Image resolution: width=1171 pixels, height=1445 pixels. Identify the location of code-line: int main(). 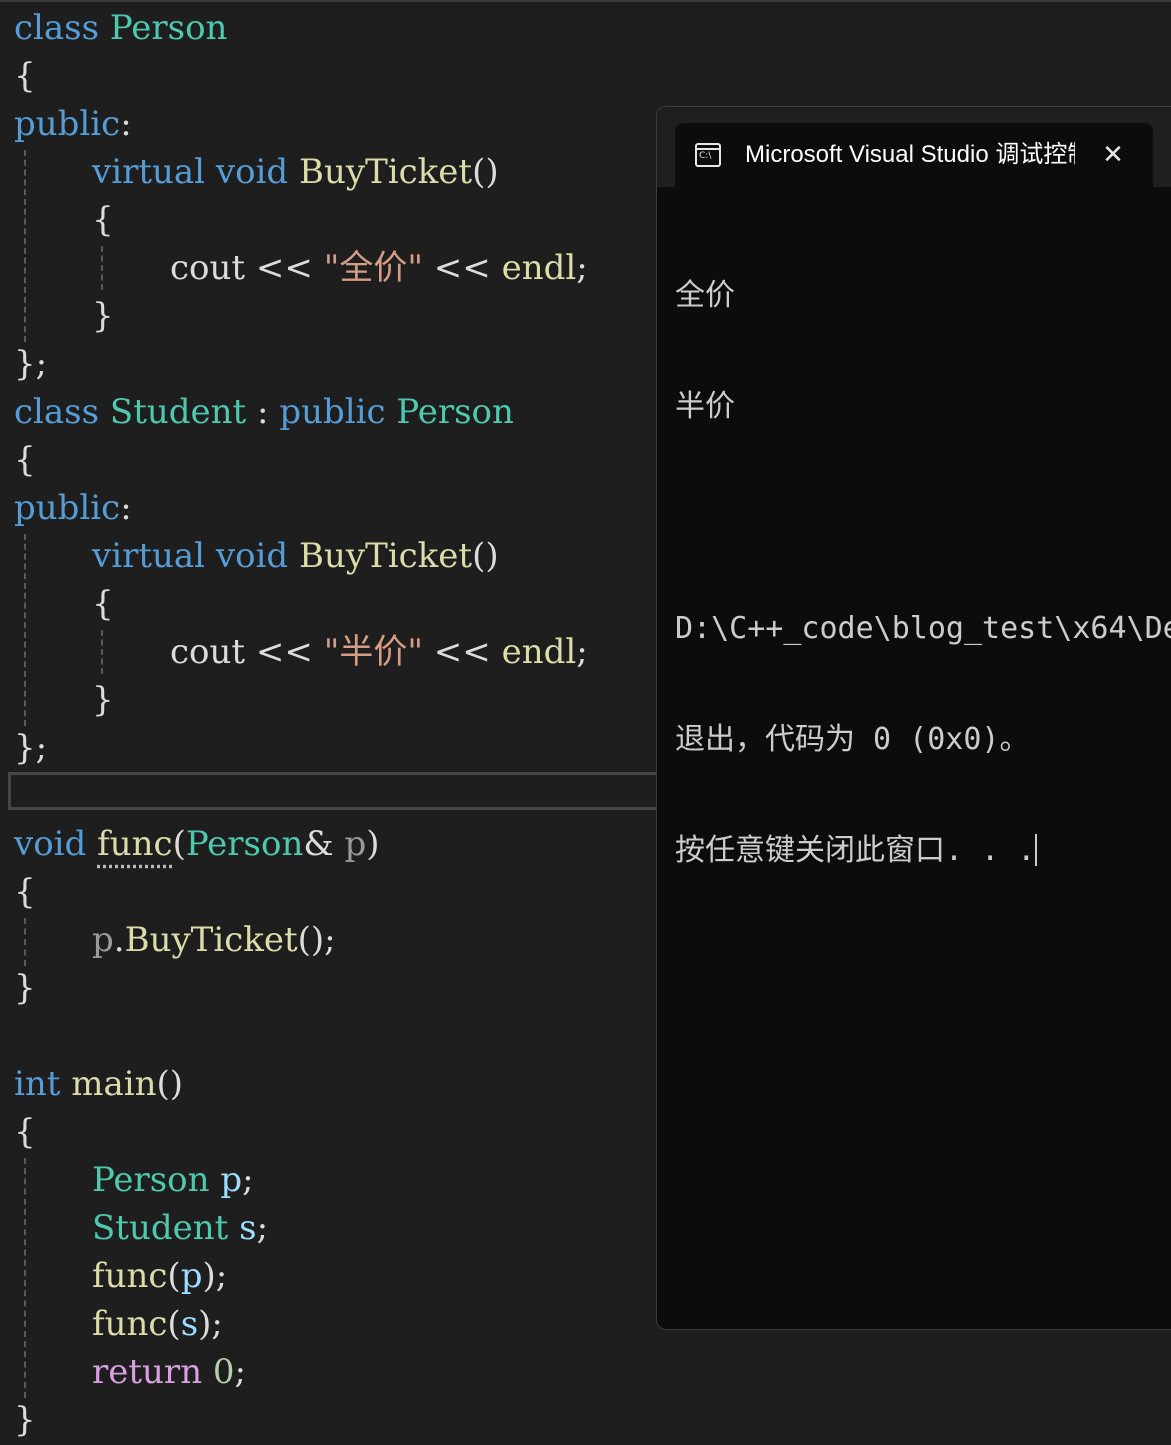
(99, 1084).